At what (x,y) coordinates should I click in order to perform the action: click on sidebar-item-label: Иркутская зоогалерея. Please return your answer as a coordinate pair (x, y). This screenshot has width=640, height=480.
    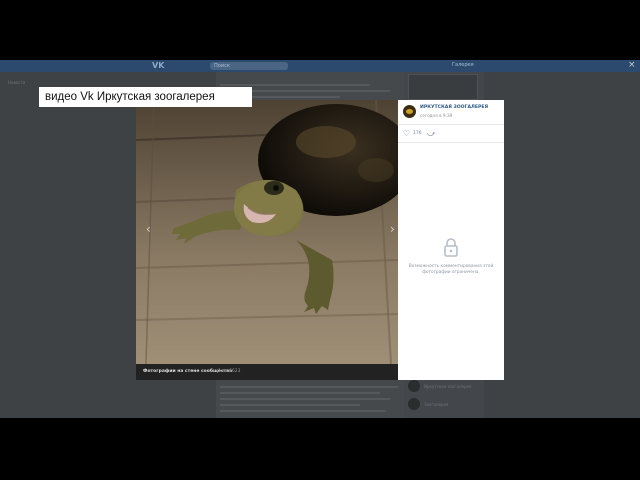
    Looking at the image, I should click on (447, 386).